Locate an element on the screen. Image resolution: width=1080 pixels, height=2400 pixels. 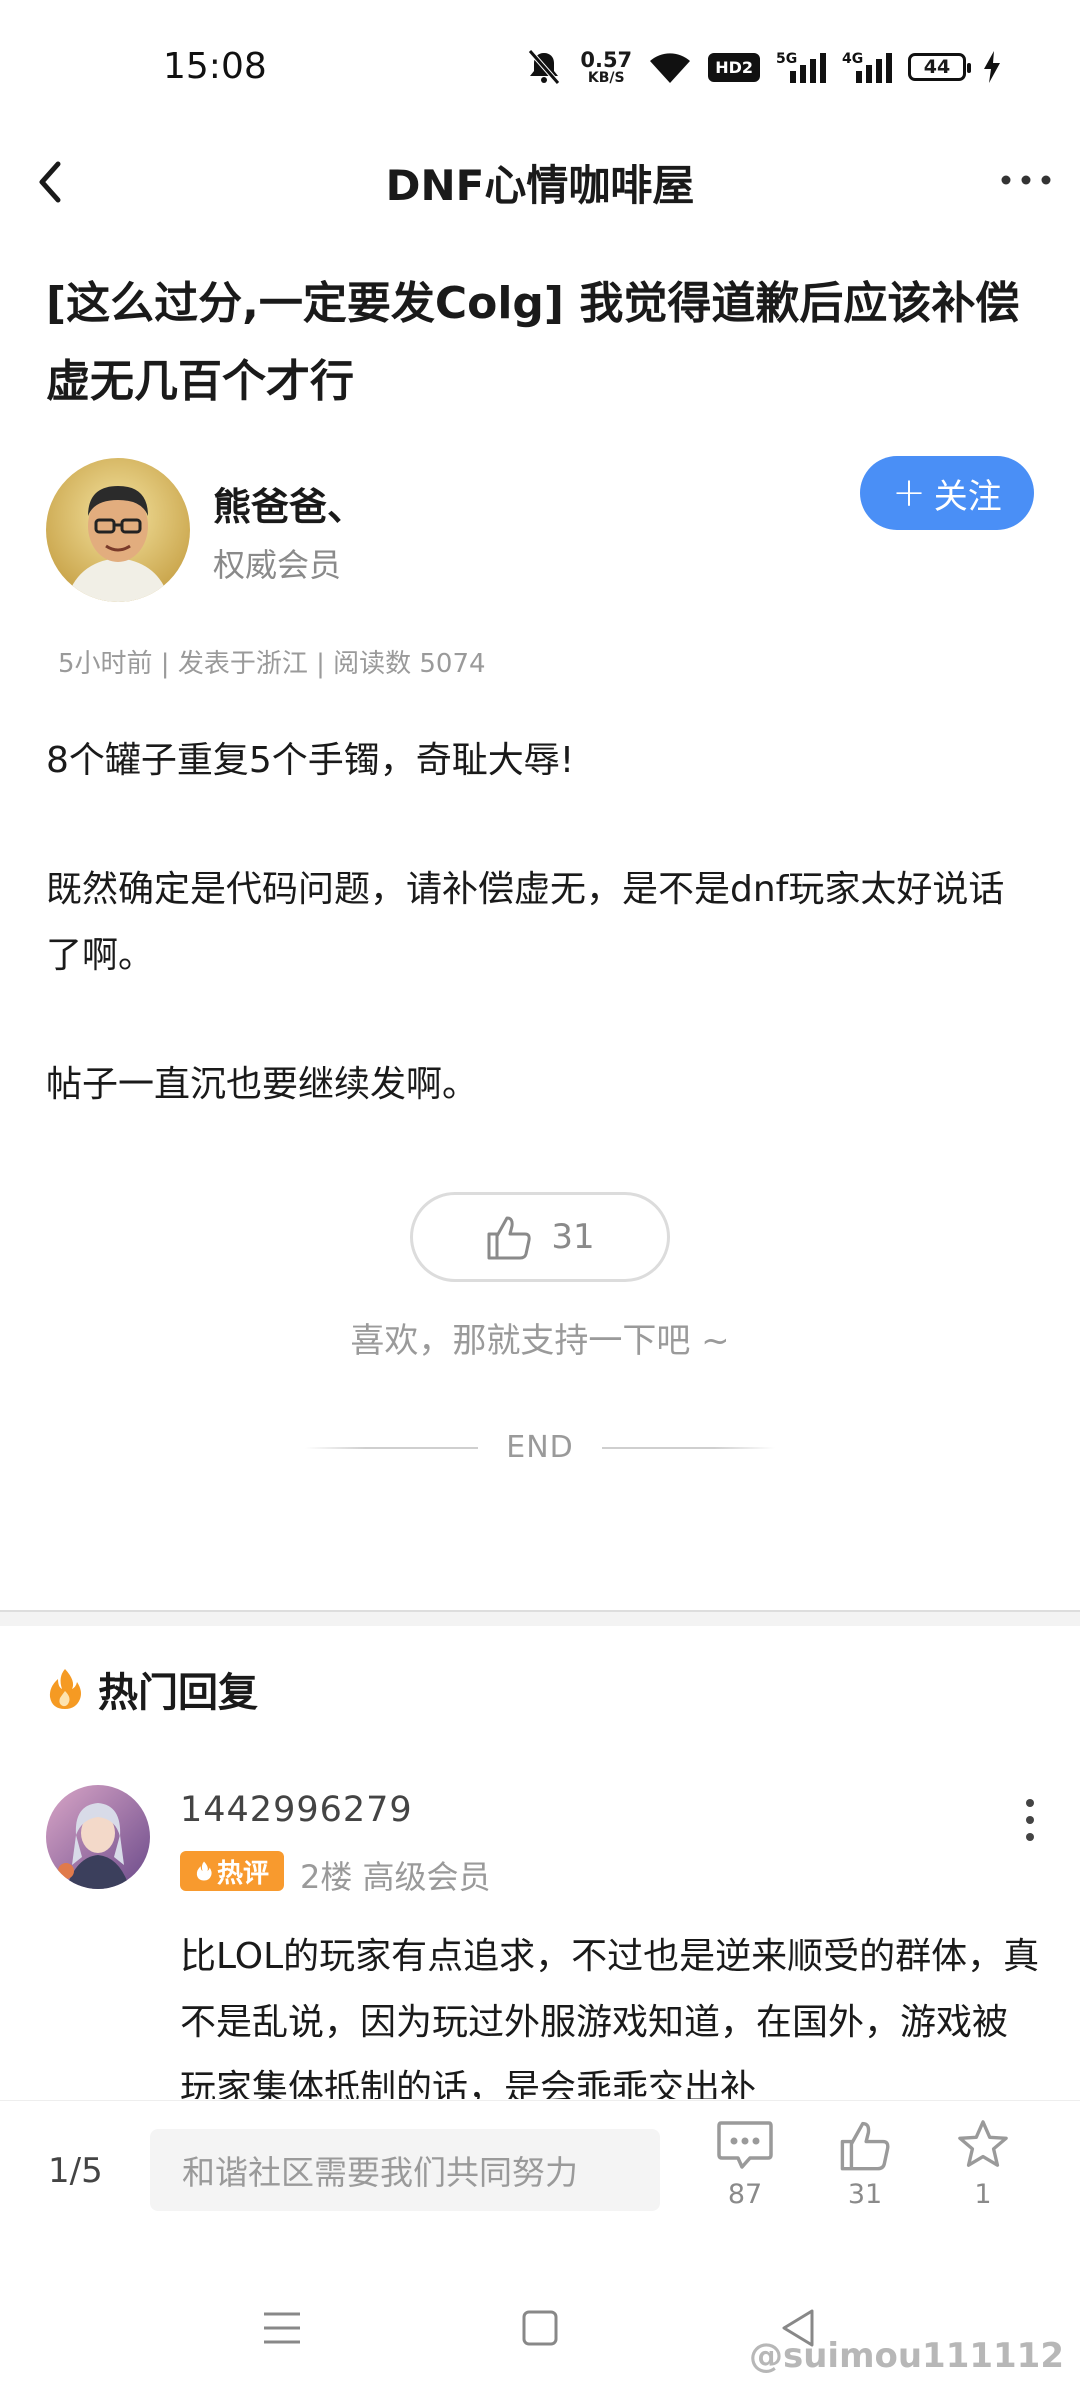
more-options-icon is located at coordinates (1026, 180).